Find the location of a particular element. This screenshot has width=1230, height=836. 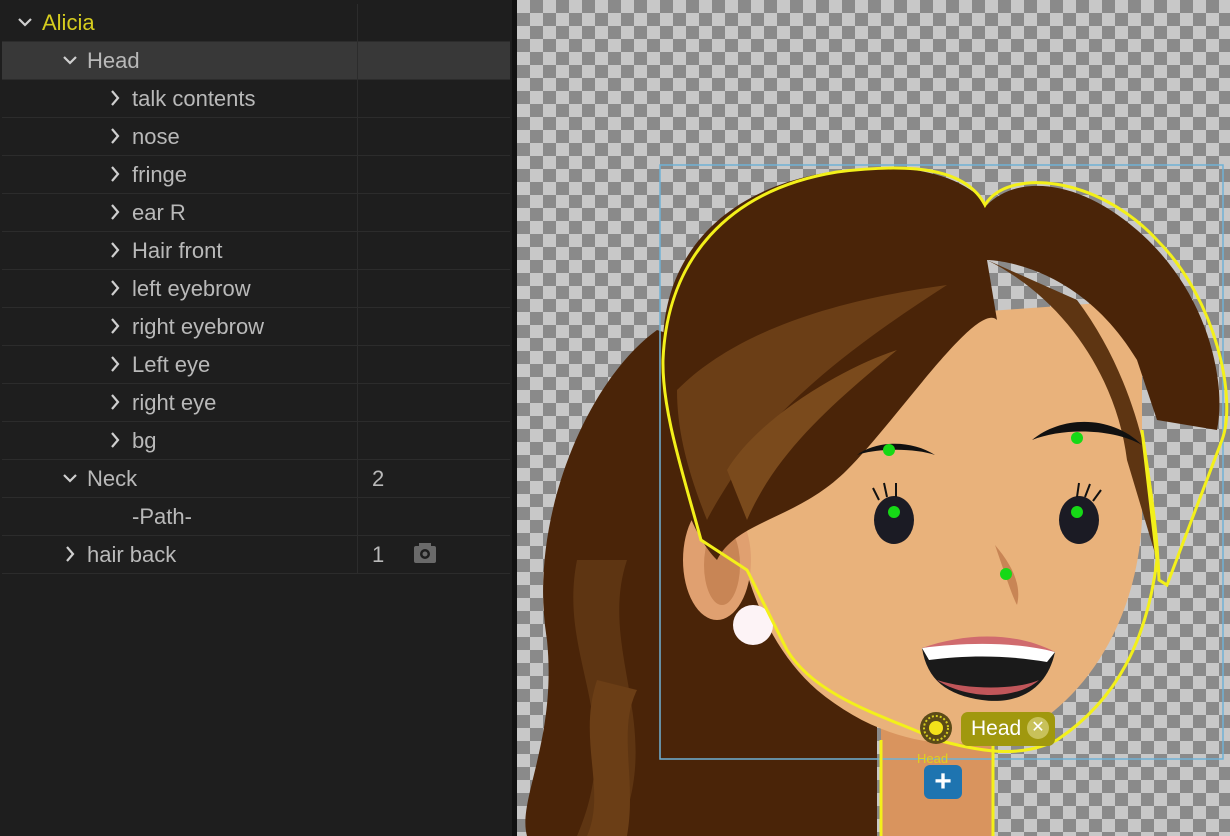

layer-row: Neck 2 is located at coordinates (256, 479).